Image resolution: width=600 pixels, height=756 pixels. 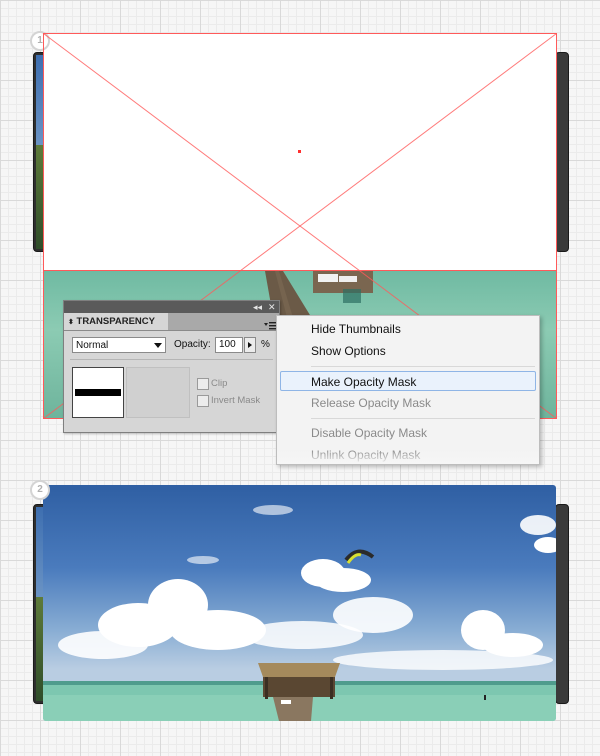 What do you see at coordinates (265, 344) in the screenshot?
I see `opacity-unit: %` at bounding box center [265, 344].